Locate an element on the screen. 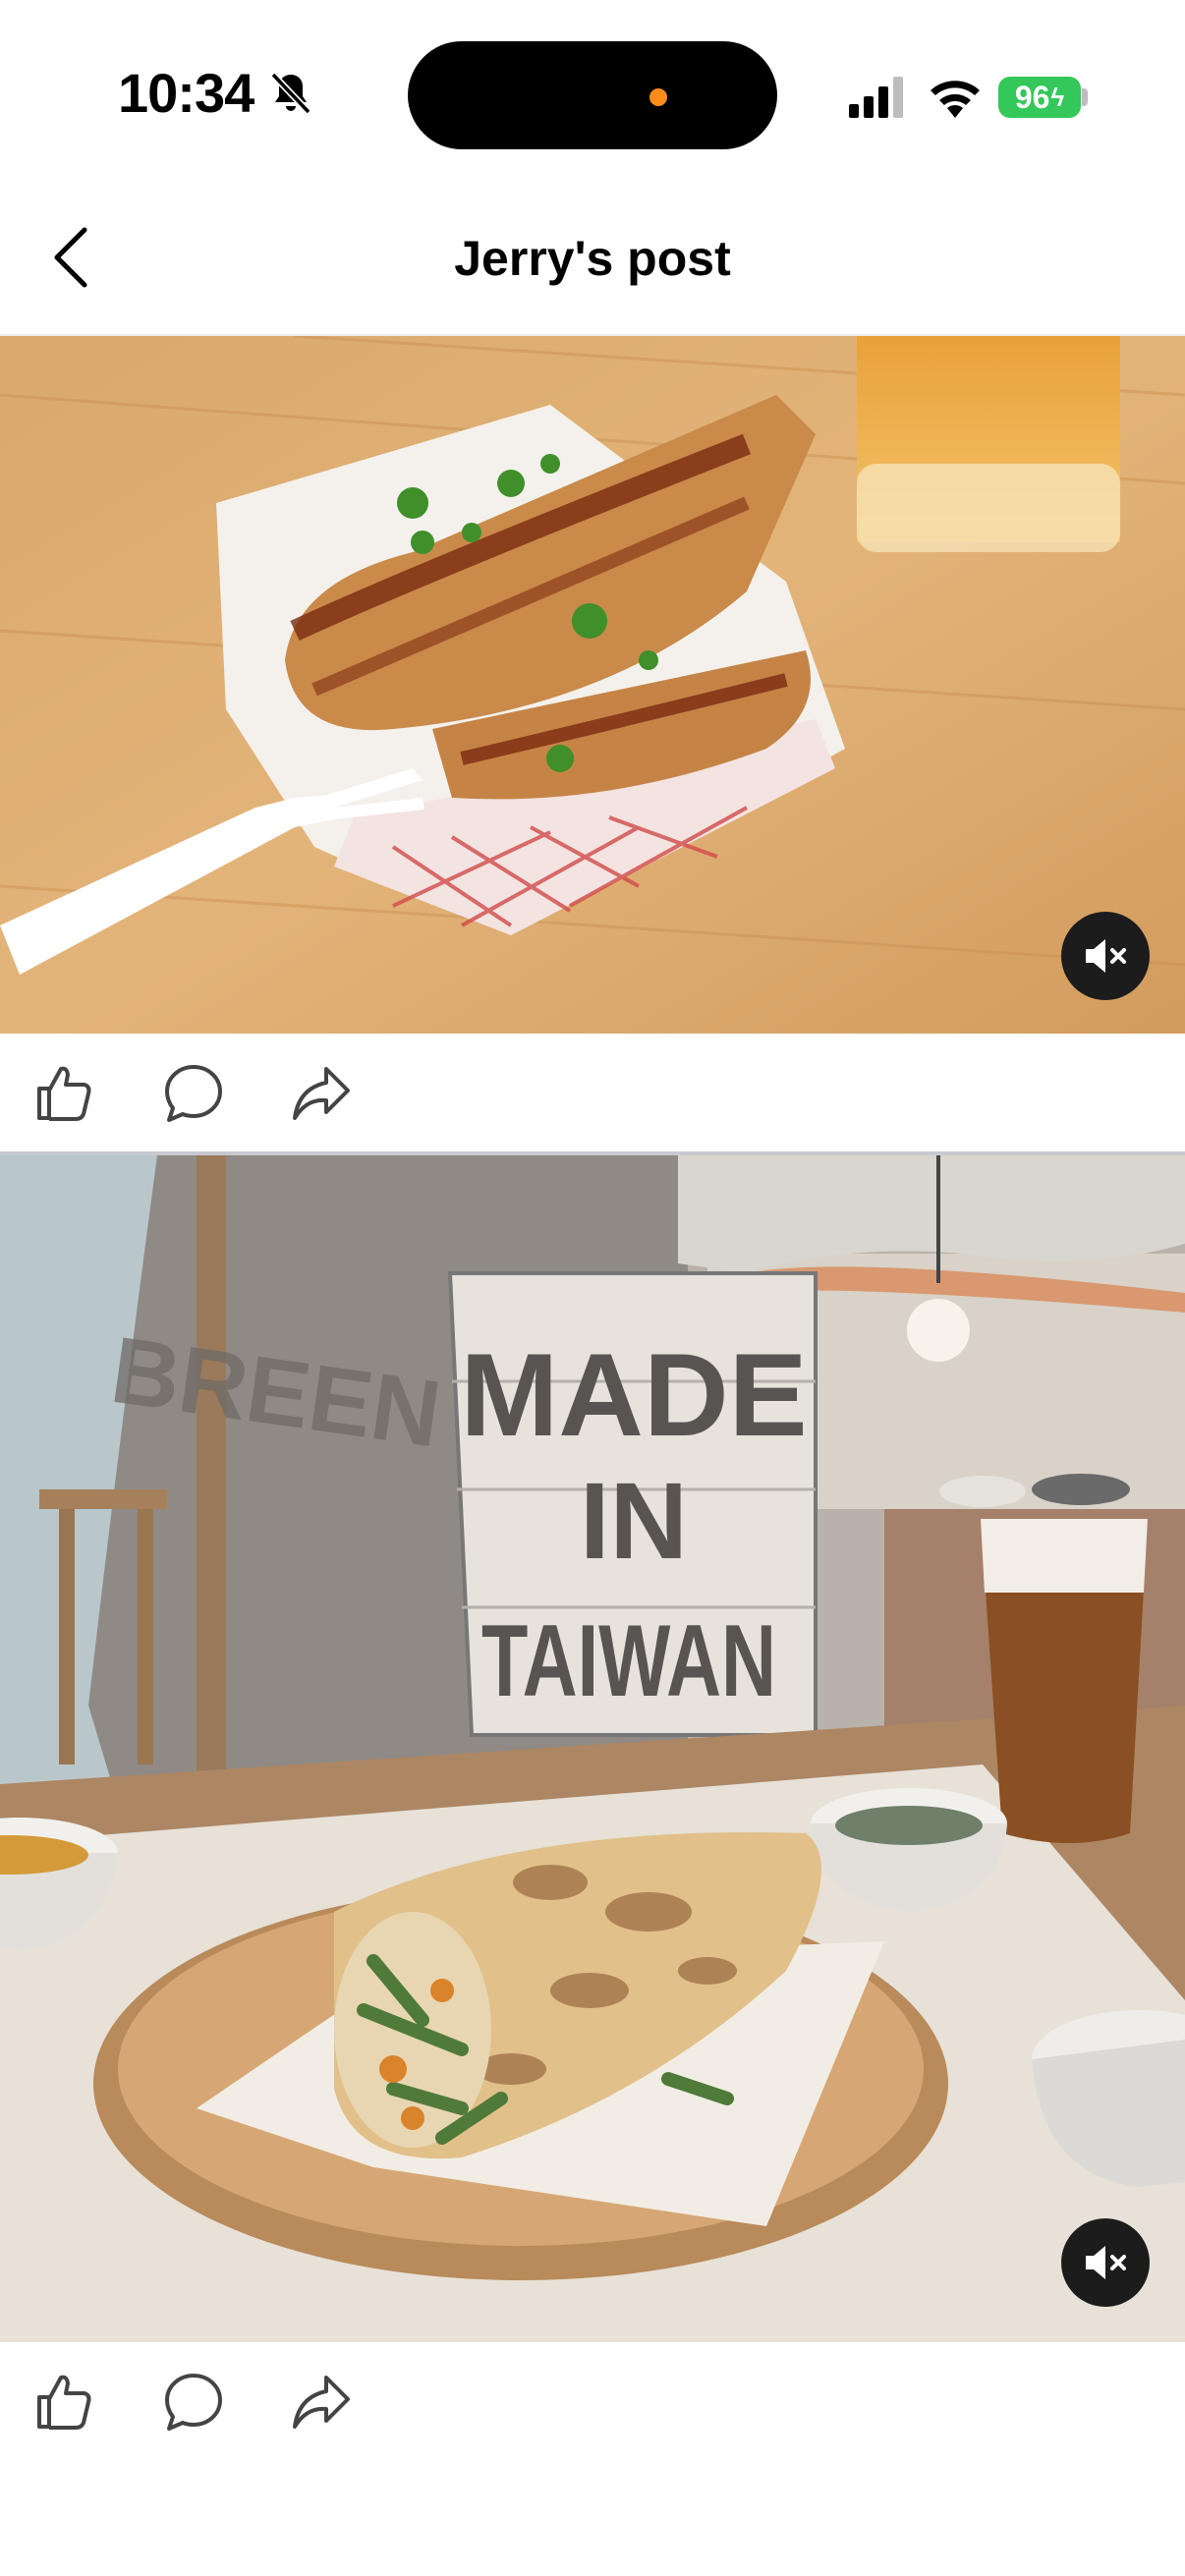 Image resolution: width=1185 pixels, height=2576 pixels. bell-slash-icon is located at coordinates (290, 93).